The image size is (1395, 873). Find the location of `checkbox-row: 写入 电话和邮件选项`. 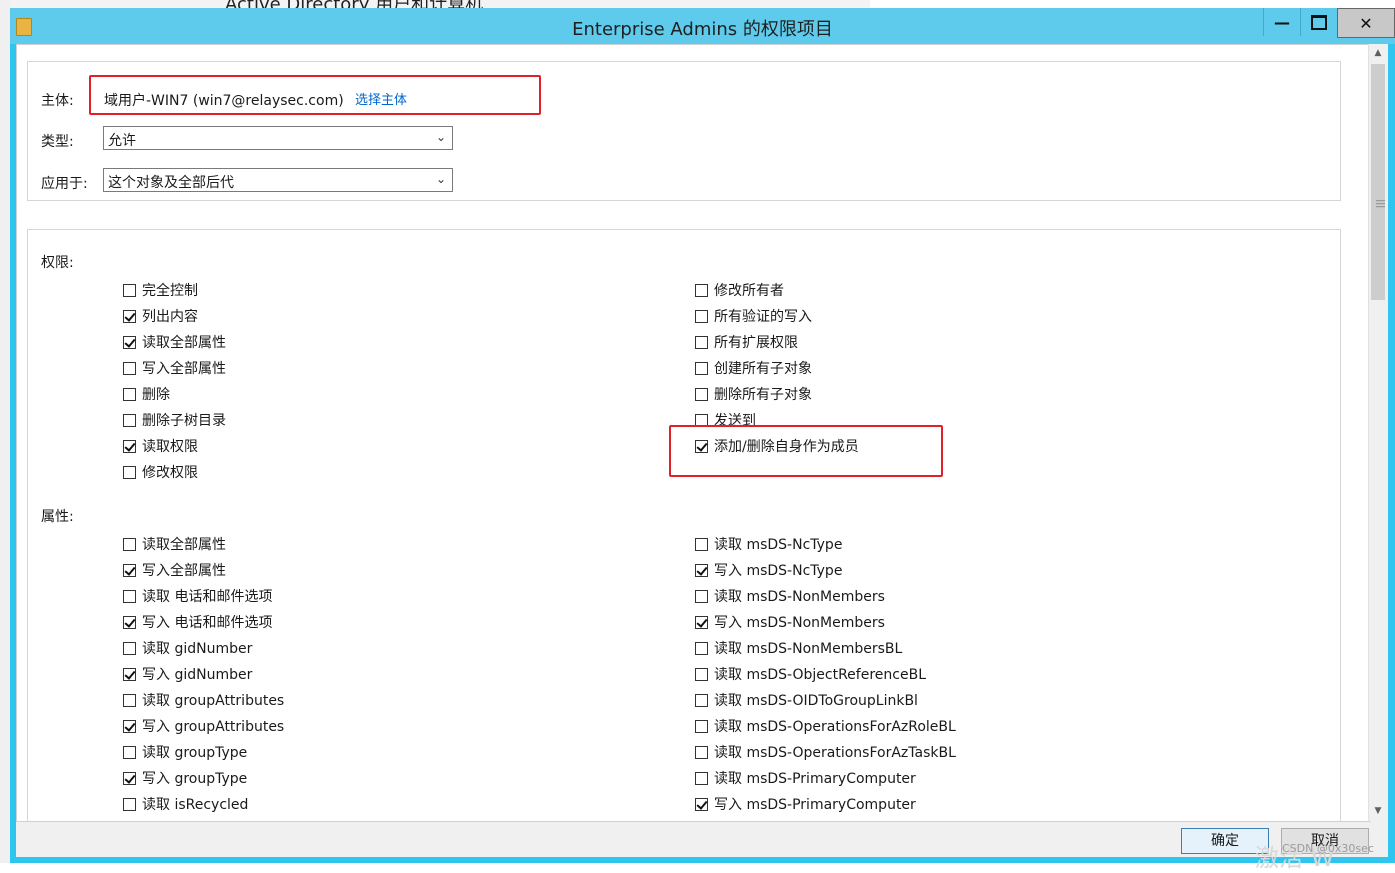

checkbox-row: 写入 电话和邮件选项 is located at coordinates (197, 622).